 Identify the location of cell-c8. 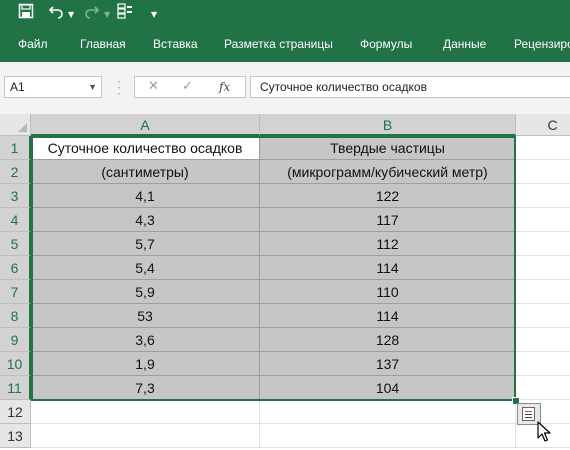
(543, 316).